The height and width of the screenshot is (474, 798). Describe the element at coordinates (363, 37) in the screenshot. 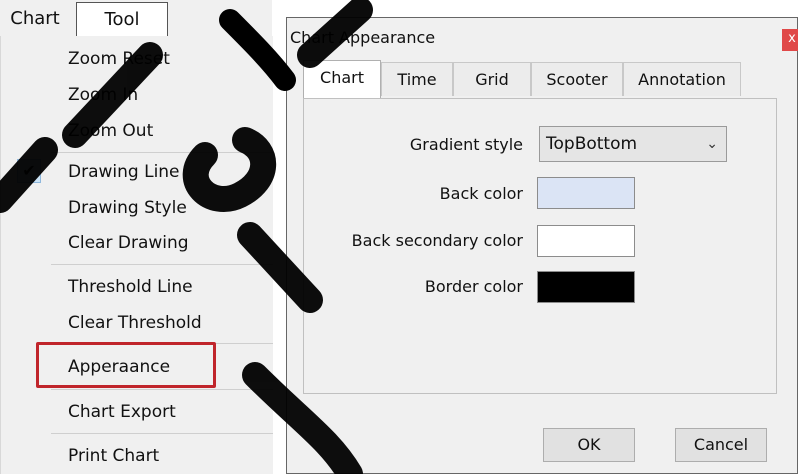

I see `dialog-title: Chart Appearance` at that location.